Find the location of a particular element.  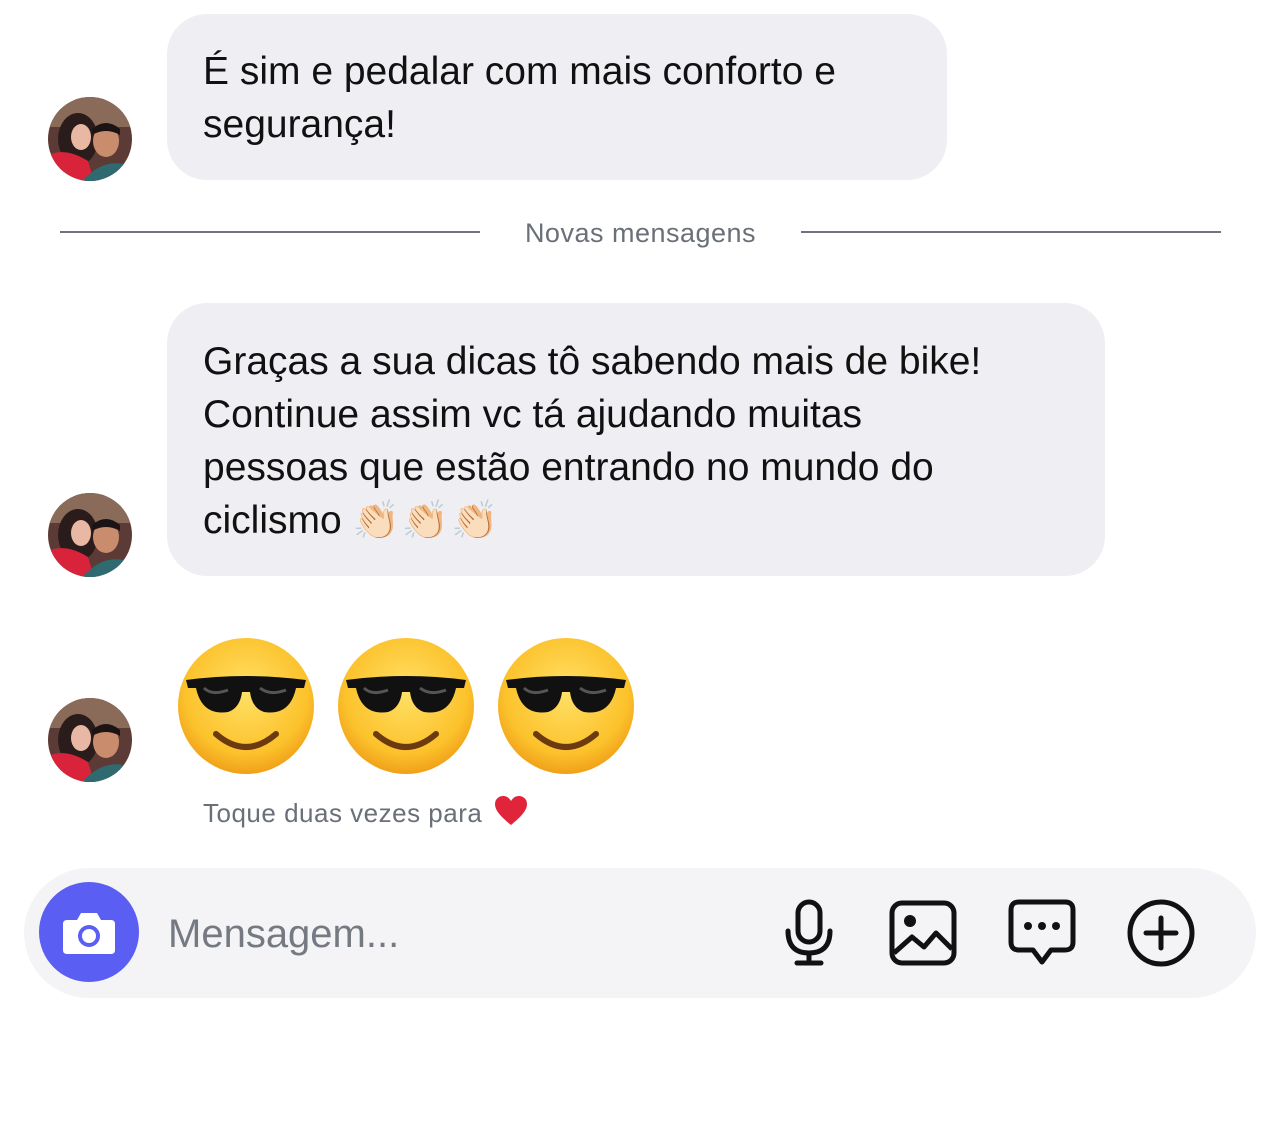

clapping-hands-emoji: 👏🏻👏🏻👏🏻 is located at coordinates (426, 520).